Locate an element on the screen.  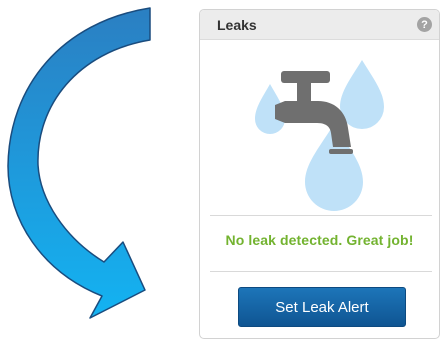
help-icon: ? is located at coordinates (424, 24).